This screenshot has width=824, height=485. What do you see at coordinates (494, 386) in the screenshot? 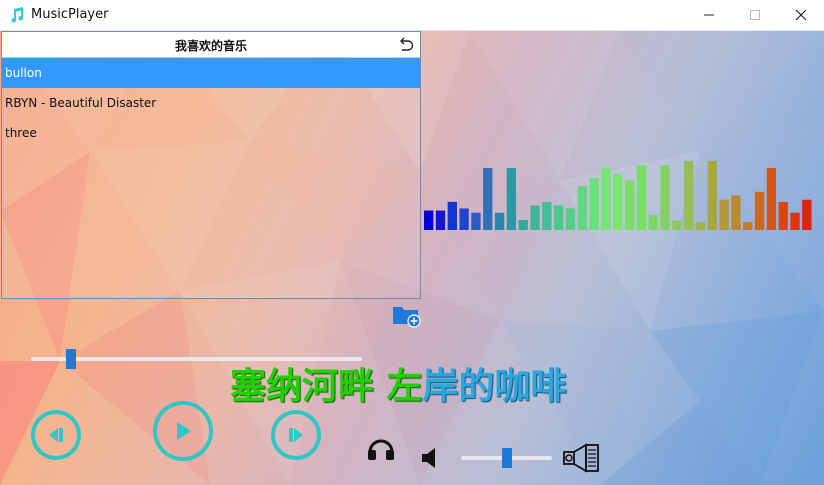
I see `lyric-unsung: 岸的咖啡` at bounding box center [494, 386].